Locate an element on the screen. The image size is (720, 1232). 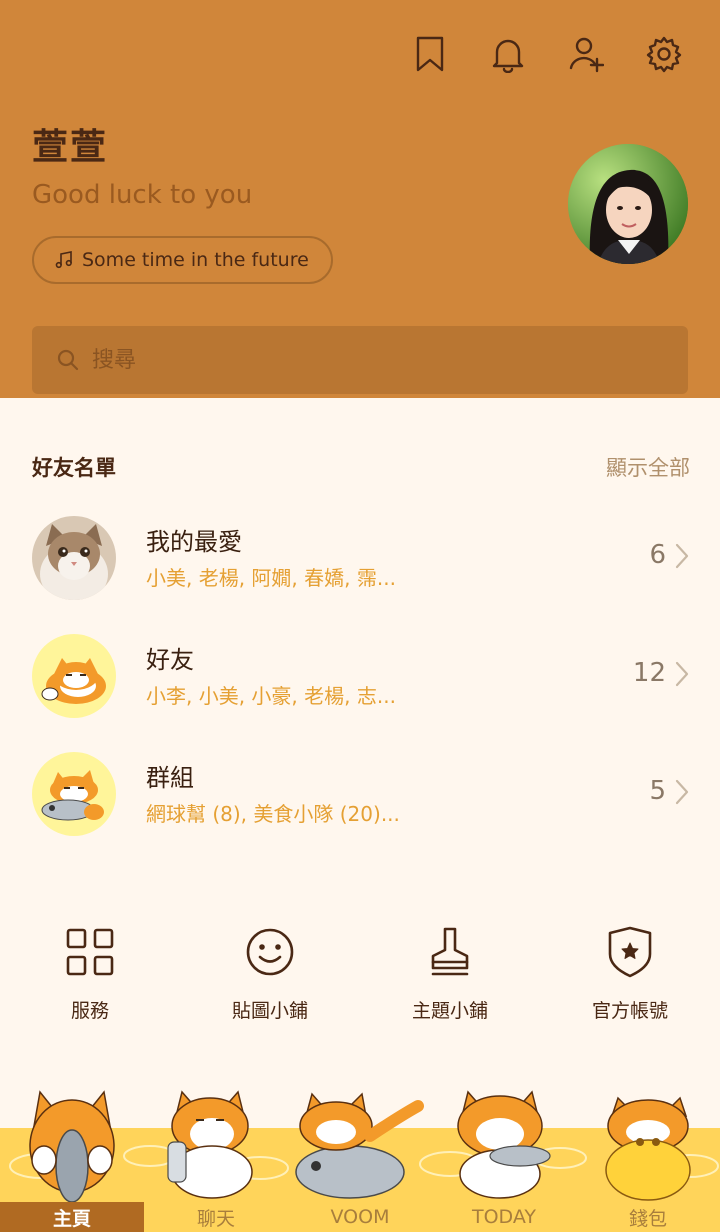
row-title: 好友 is located at coordinates (170, 660).